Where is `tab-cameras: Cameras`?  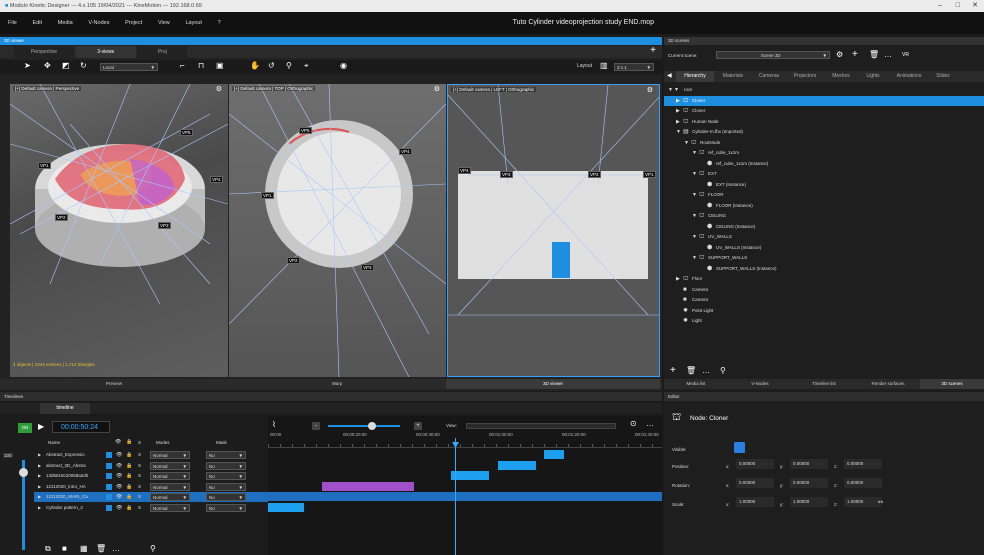 tab-cameras: Cameras is located at coordinates (769, 76).